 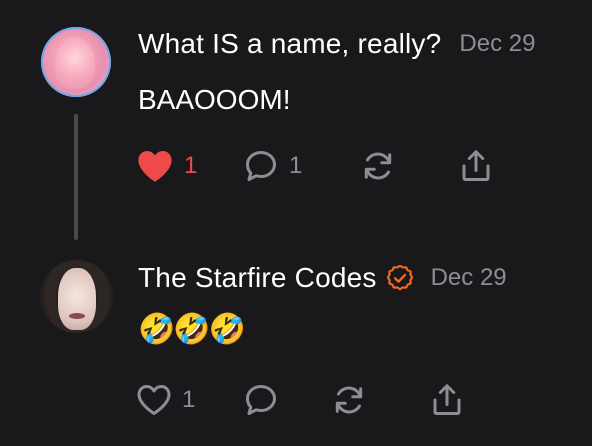 I want to click on reply-button: 1, so click(x=301, y=166).